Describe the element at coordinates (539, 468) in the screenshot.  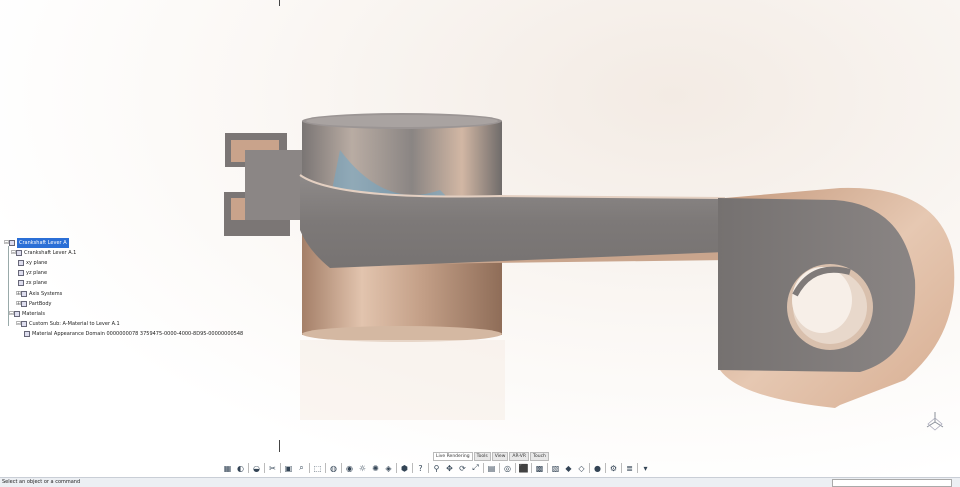
I see `grid-icon: ▩` at that location.